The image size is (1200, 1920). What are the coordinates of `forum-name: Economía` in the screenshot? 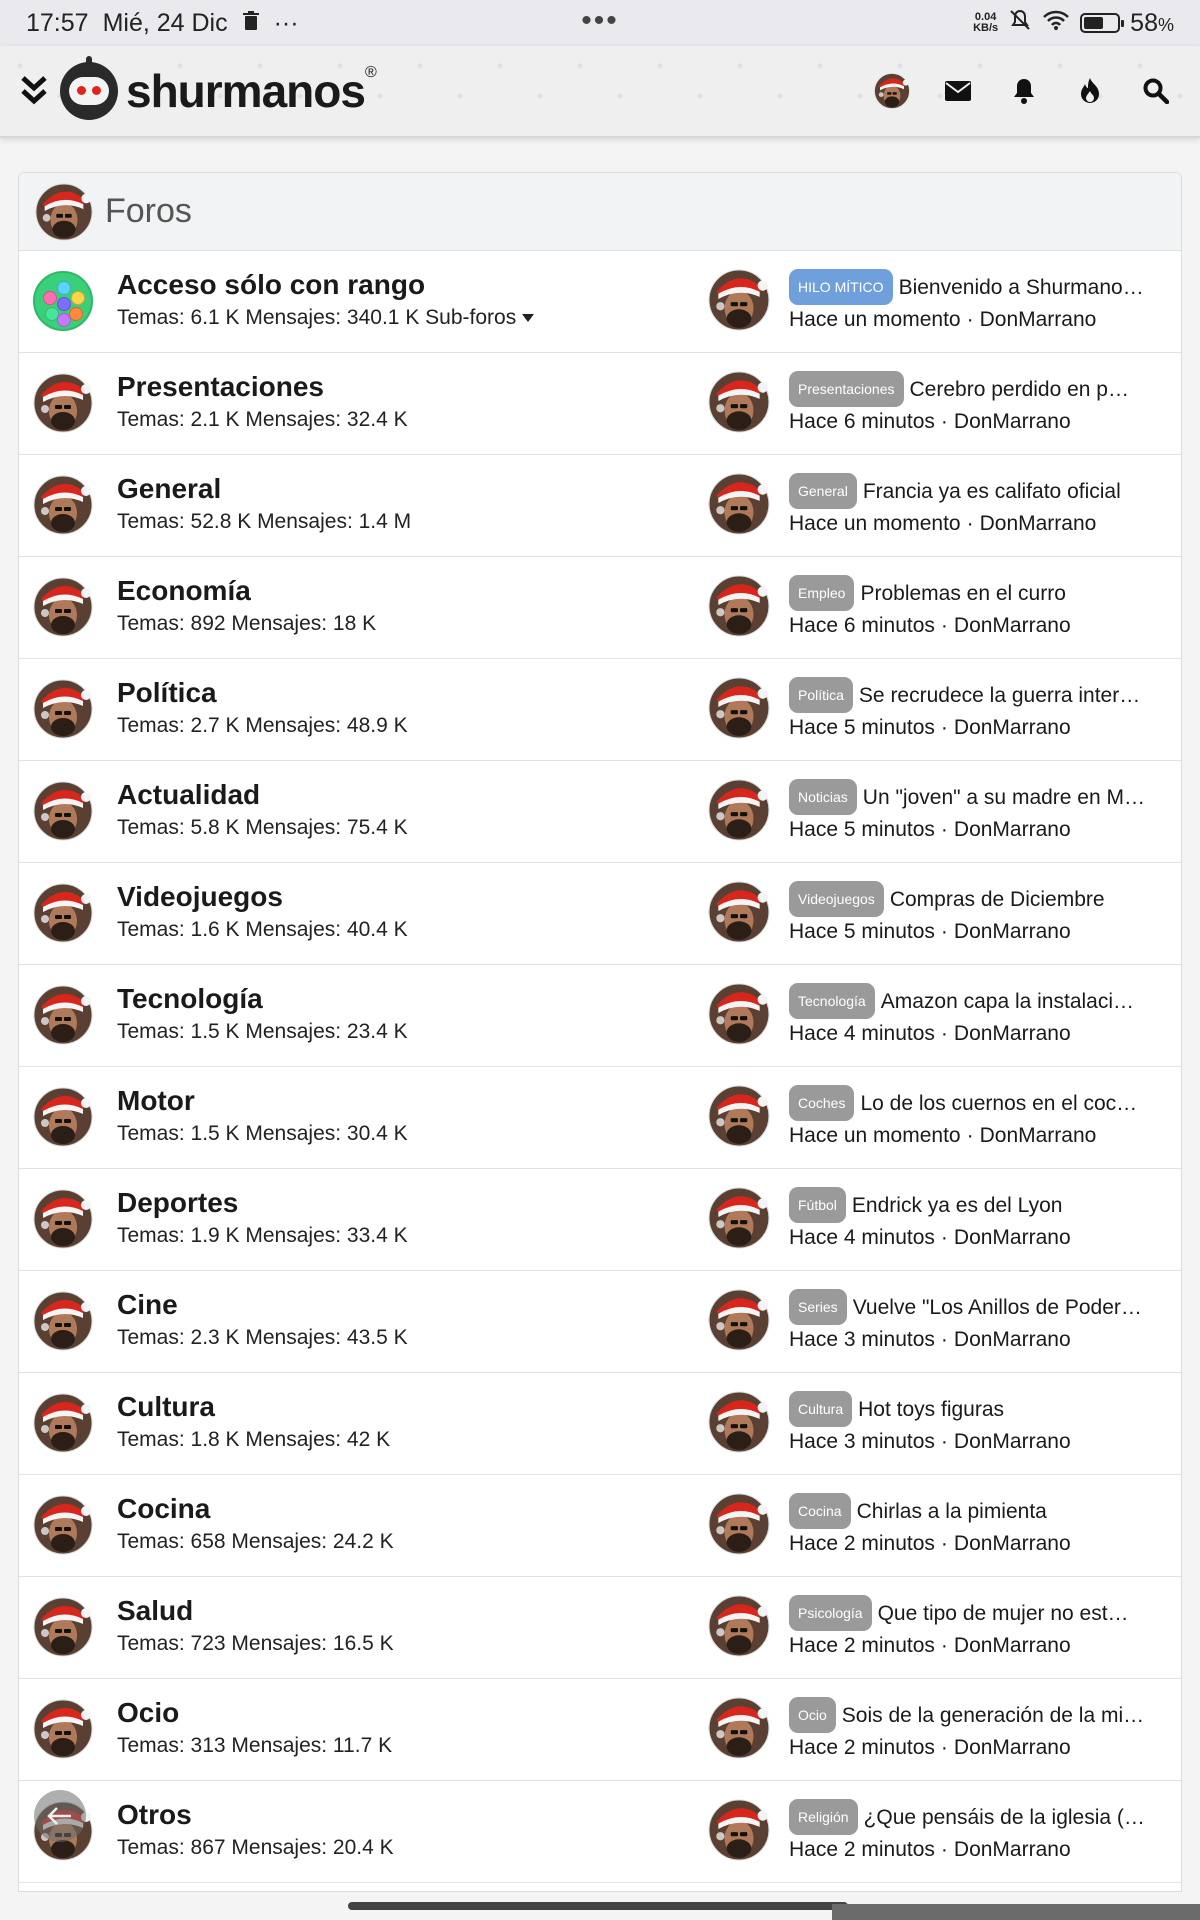 It's located at (246, 591).